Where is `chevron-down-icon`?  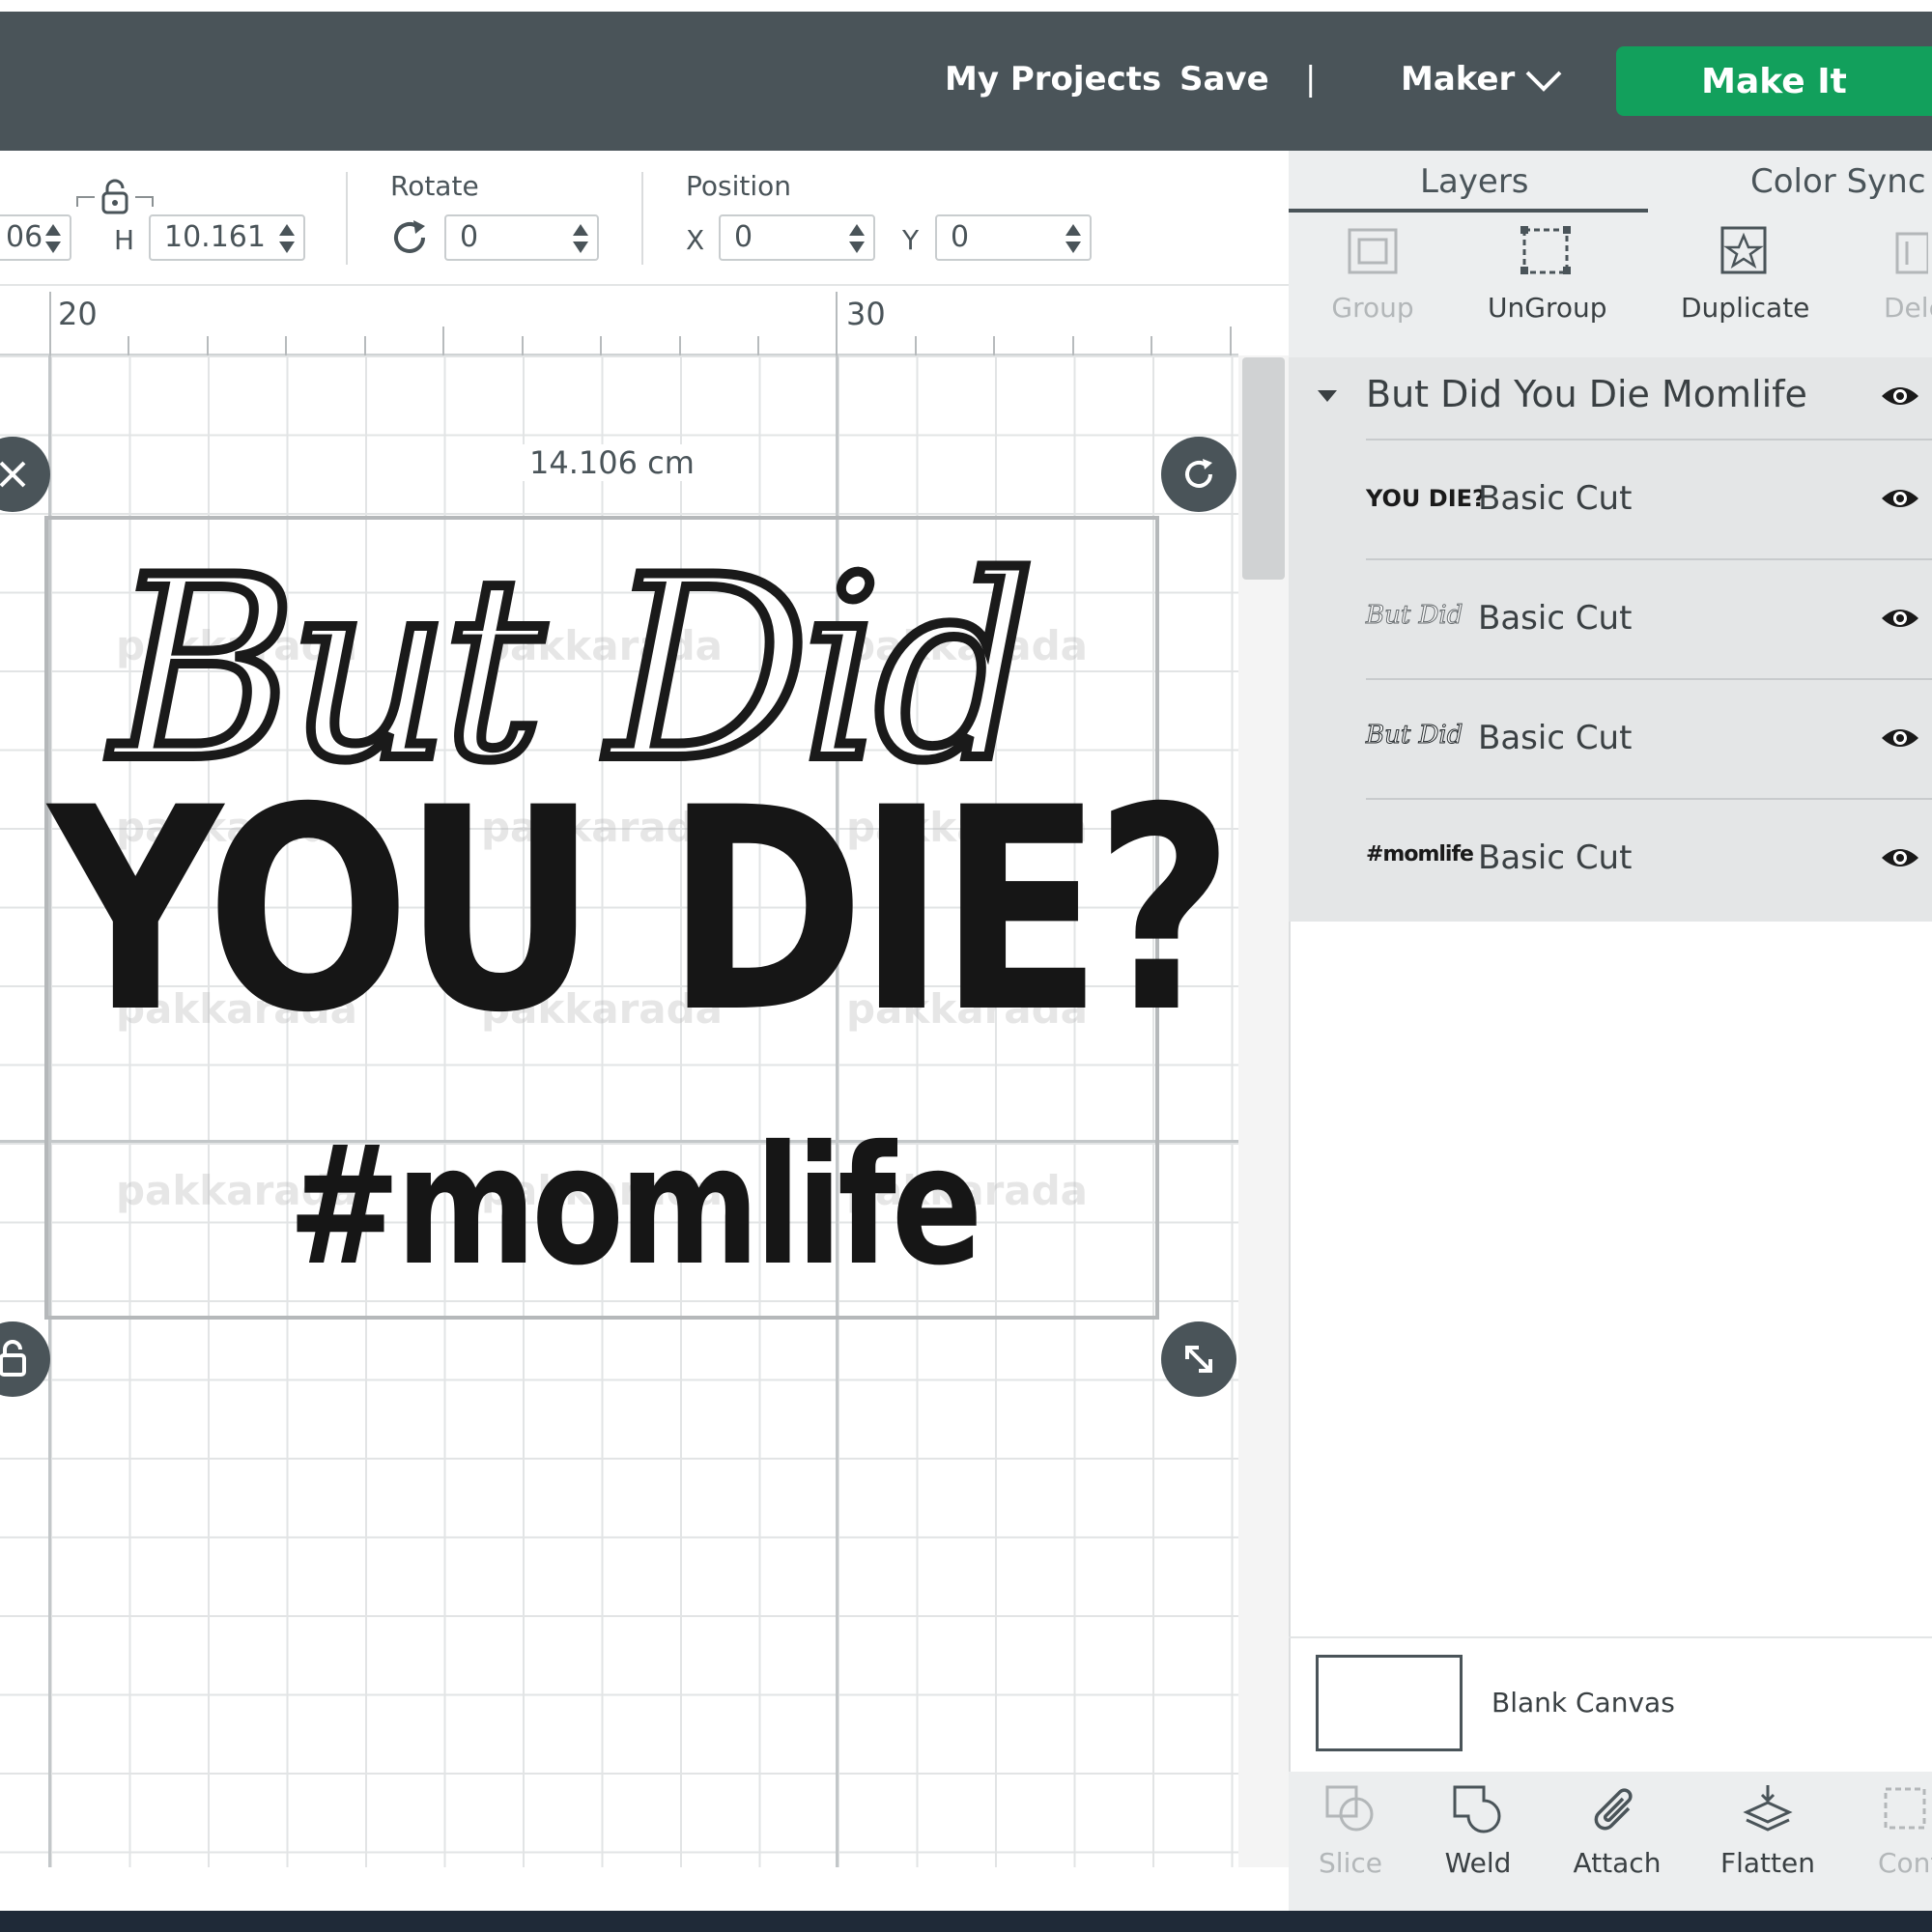
chevron-down-icon is located at coordinates (1543, 80).